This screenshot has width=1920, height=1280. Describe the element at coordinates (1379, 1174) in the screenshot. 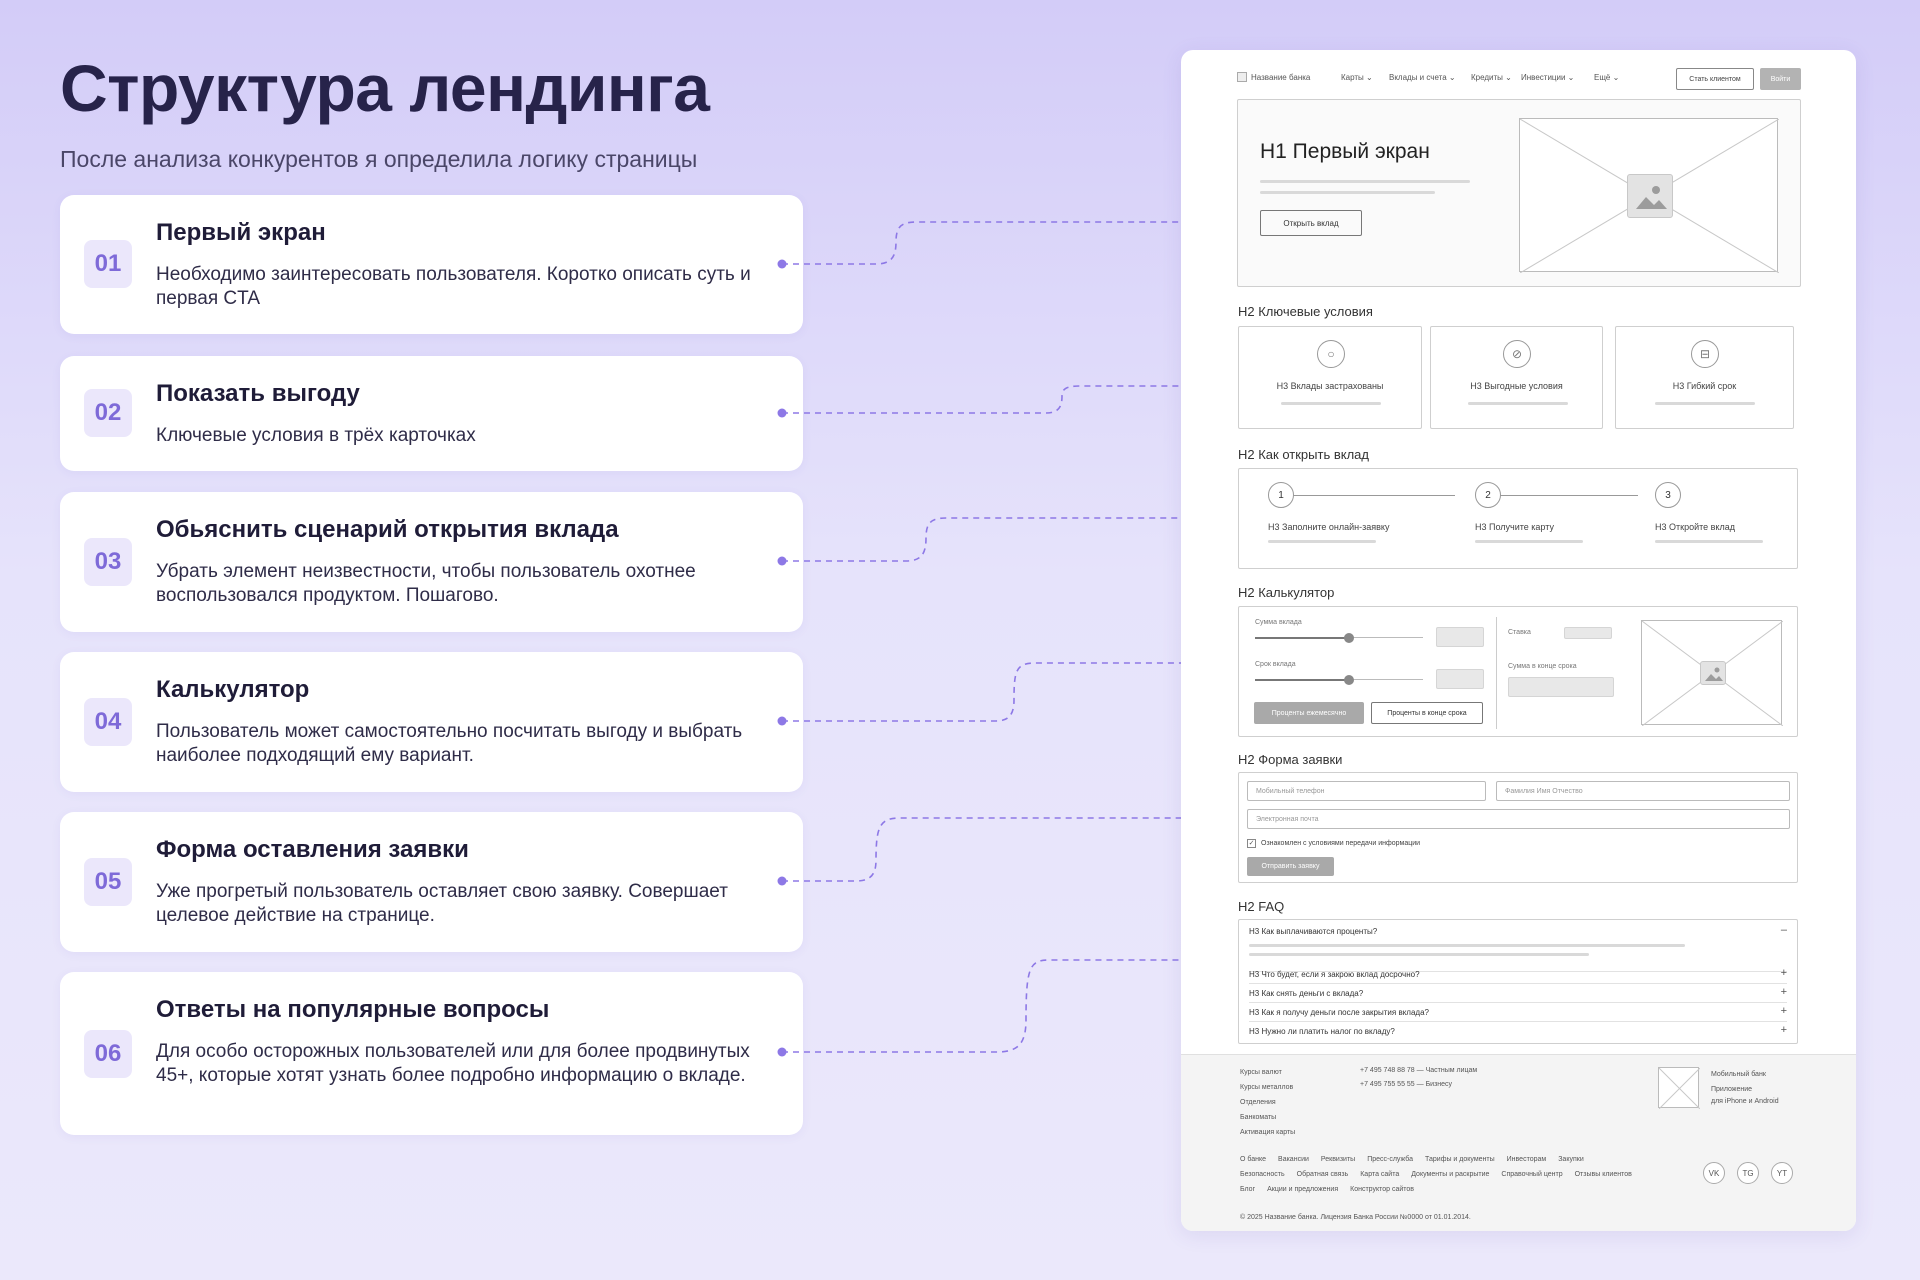

I see `footer-link: Карта сайта` at that location.